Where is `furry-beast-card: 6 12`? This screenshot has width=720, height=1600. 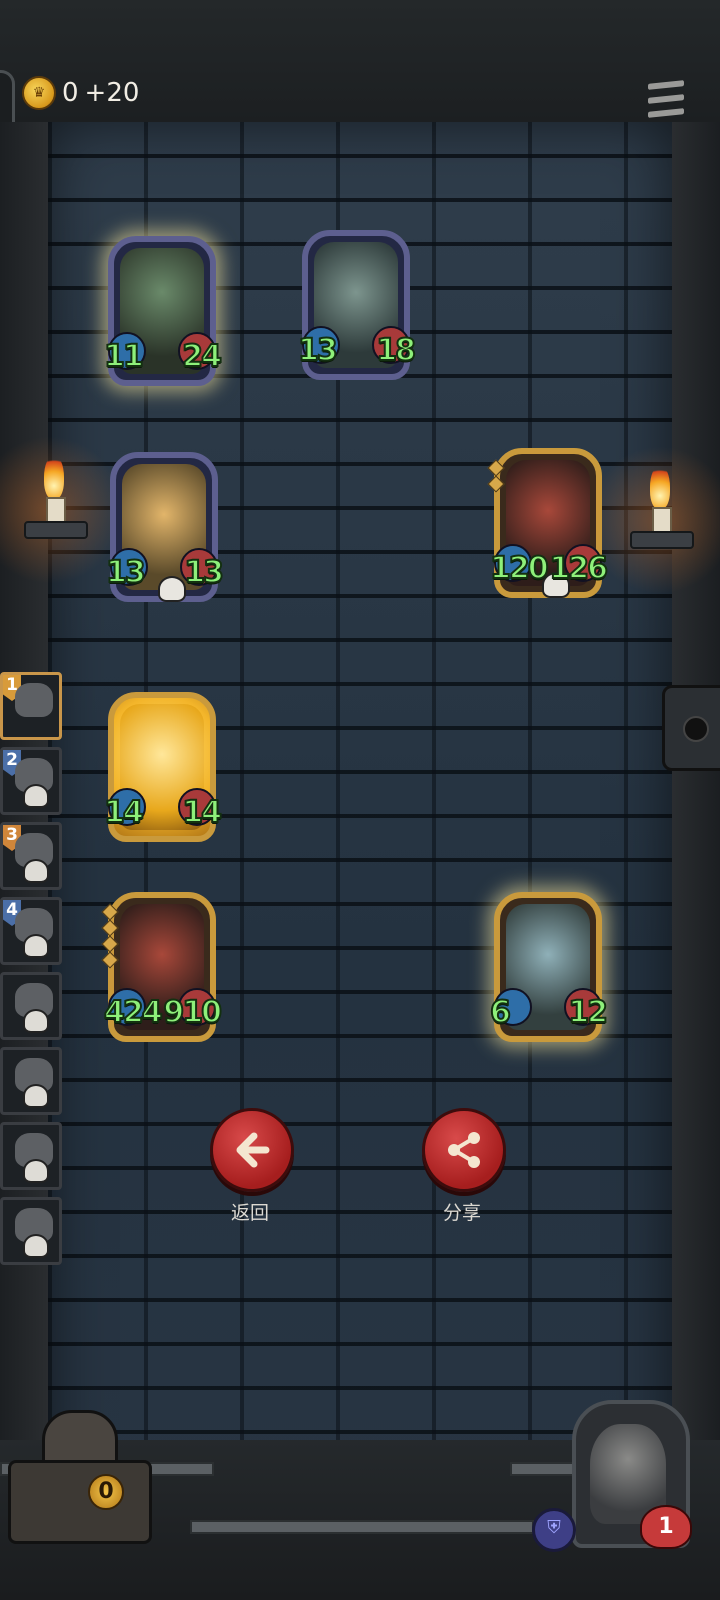
furry-beast-card: 6 12 is located at coordinates (549, 967).